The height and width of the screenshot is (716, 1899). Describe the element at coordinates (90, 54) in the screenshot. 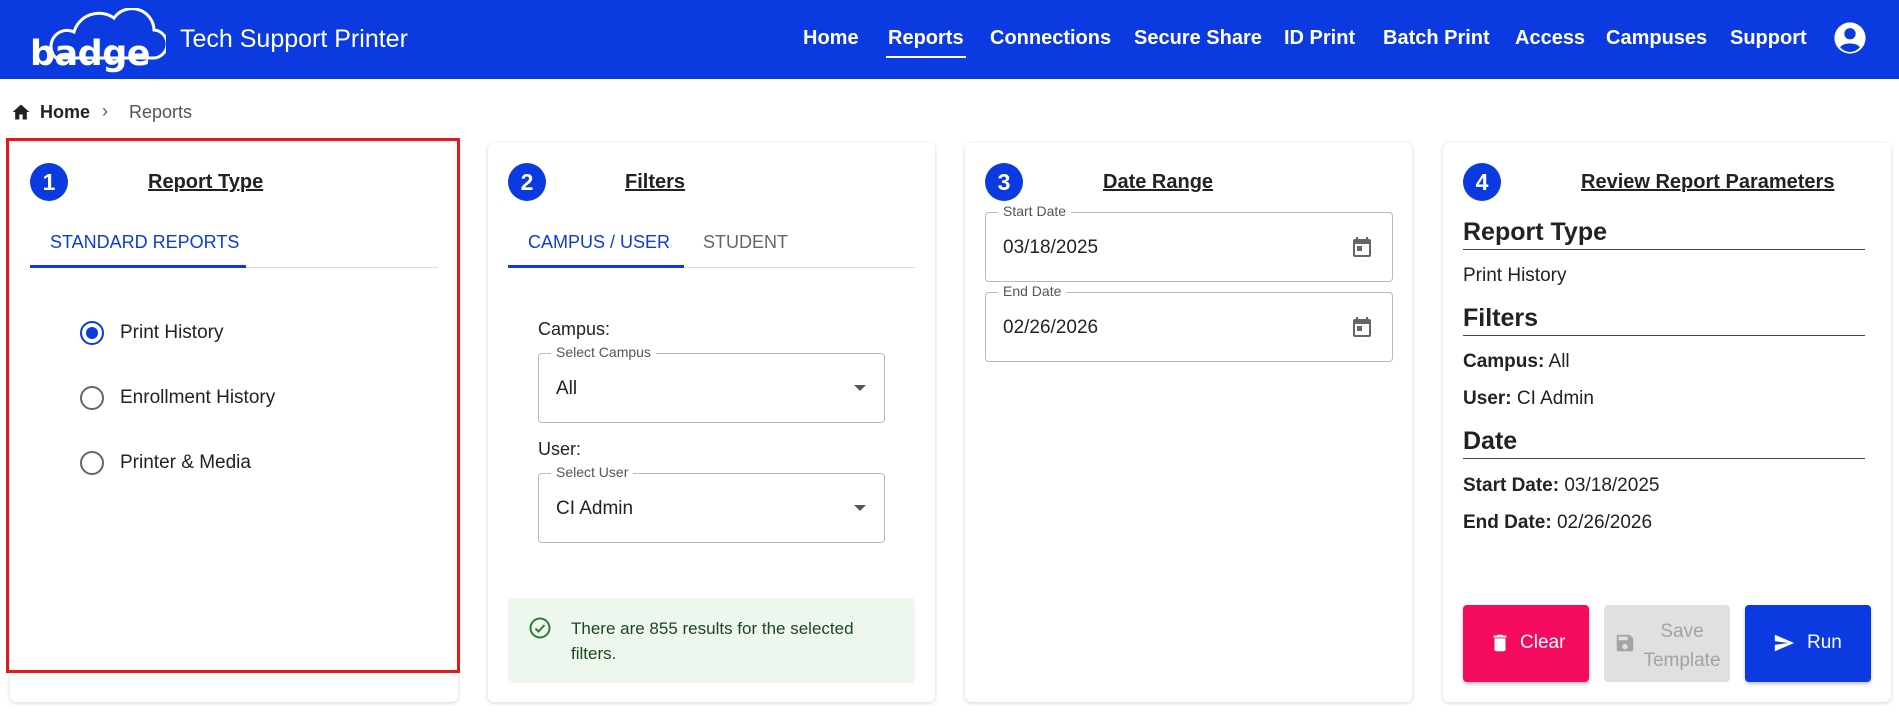

I see `logo-text: badge` at that location.